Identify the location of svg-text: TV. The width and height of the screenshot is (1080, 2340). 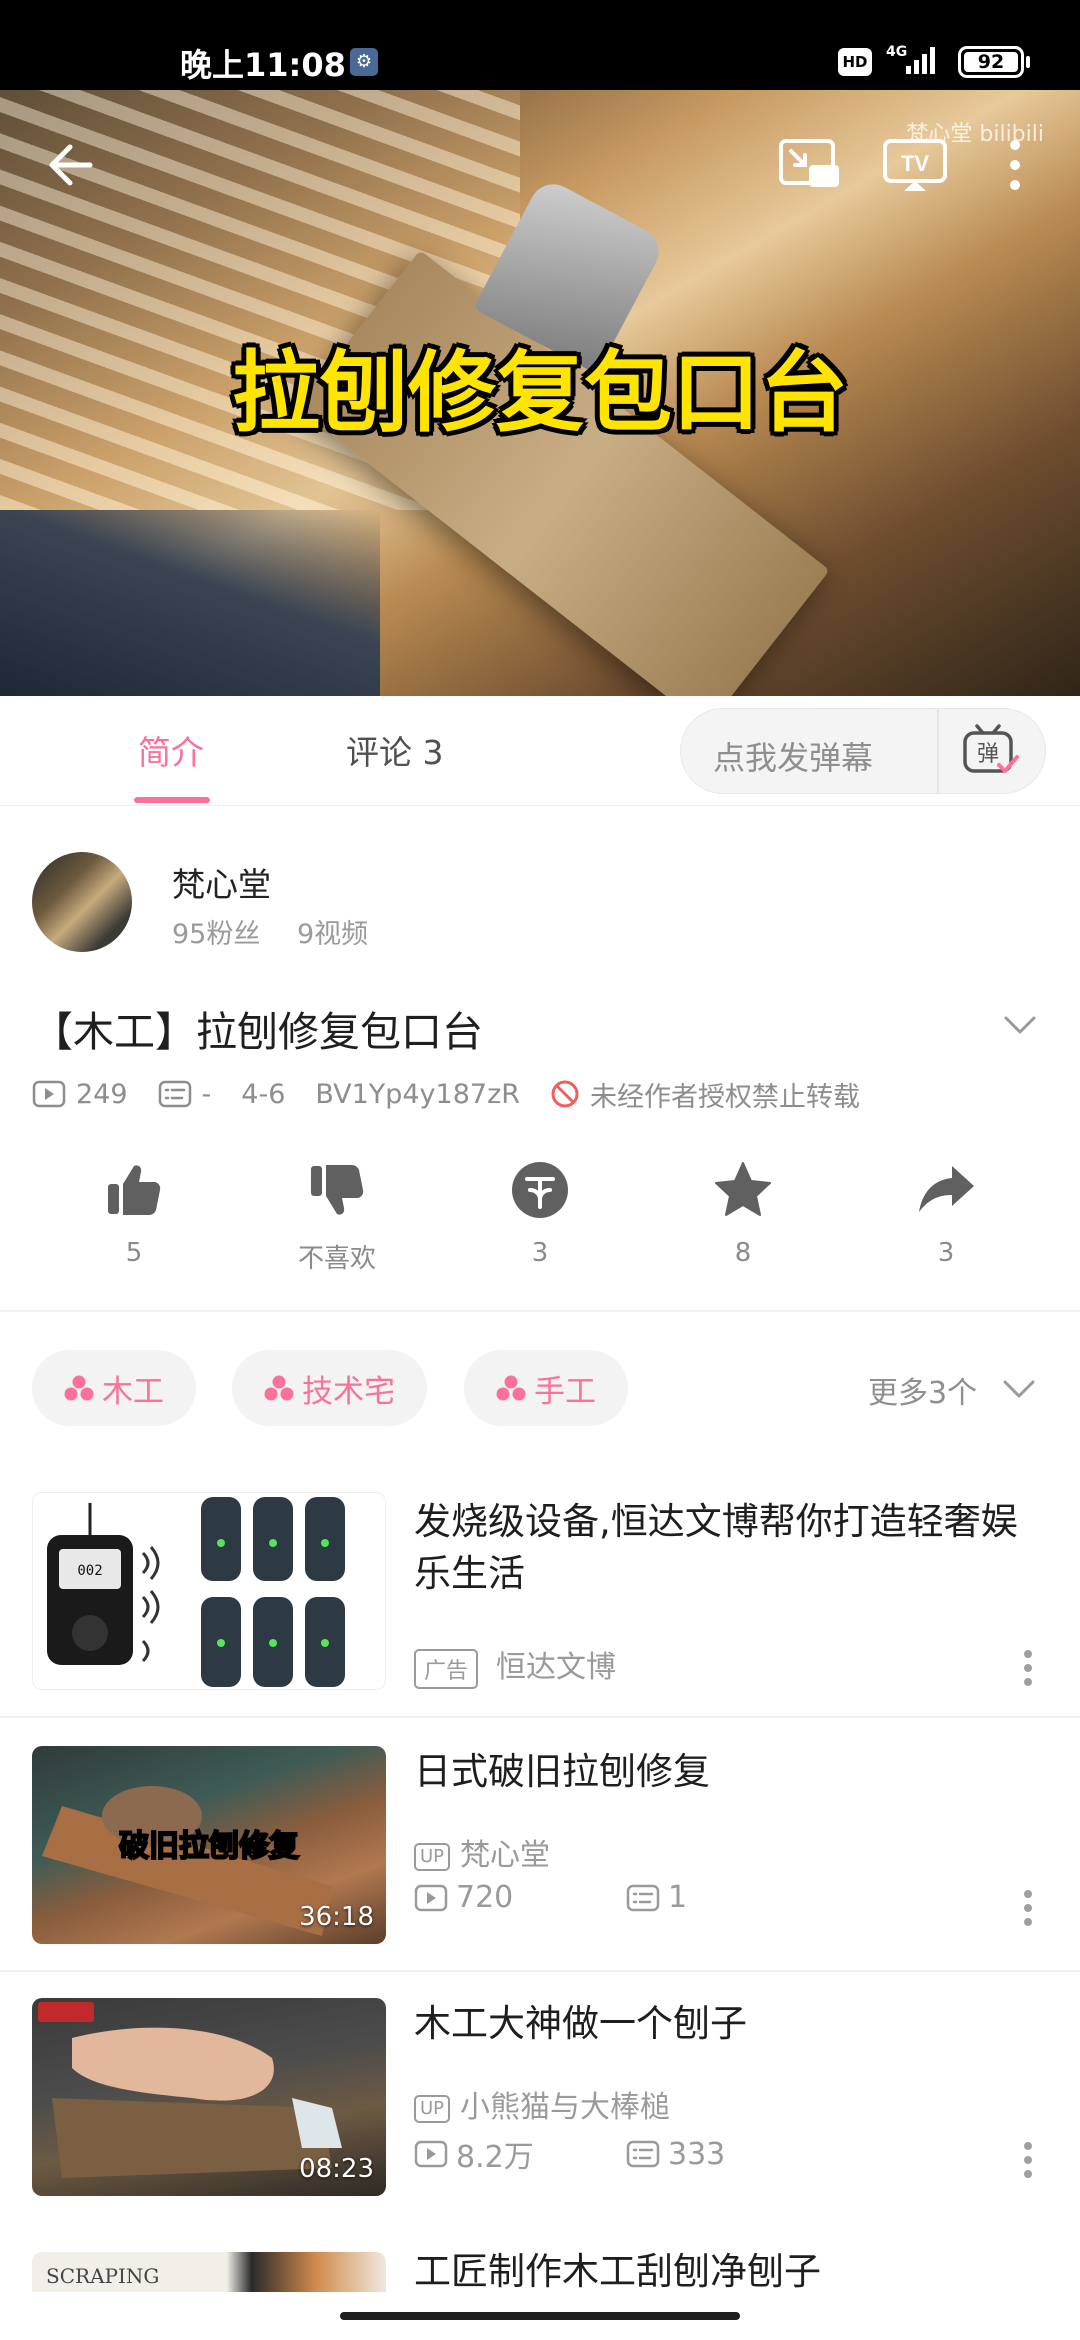
(915, 163).